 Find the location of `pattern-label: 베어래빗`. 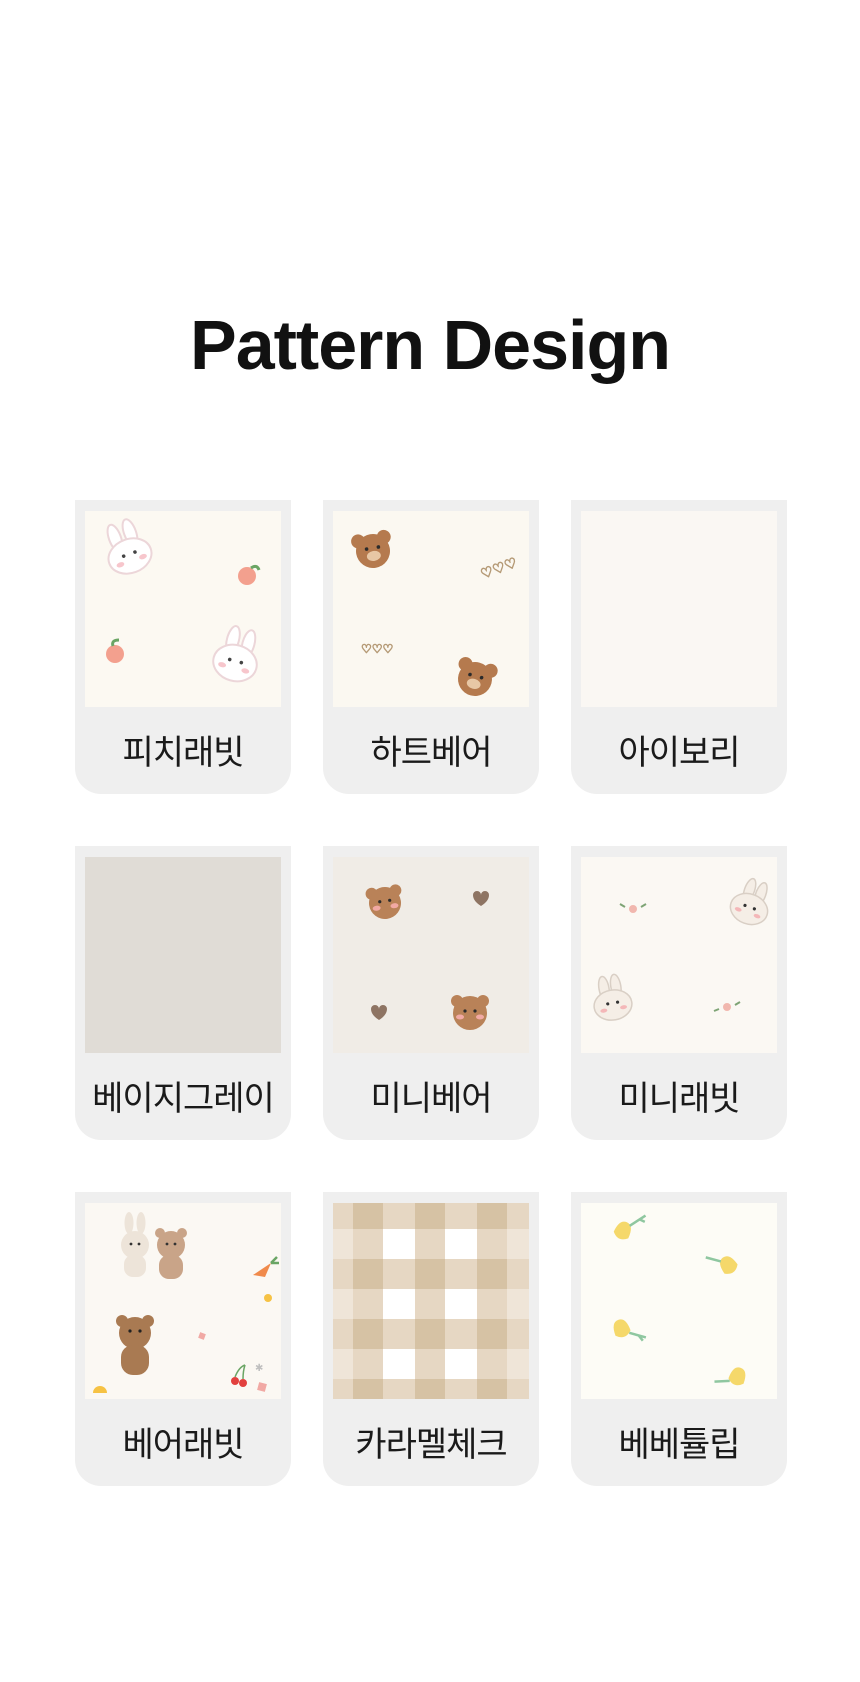

pattern-label: 베어래빗 is located at coordinates (183, 1445).